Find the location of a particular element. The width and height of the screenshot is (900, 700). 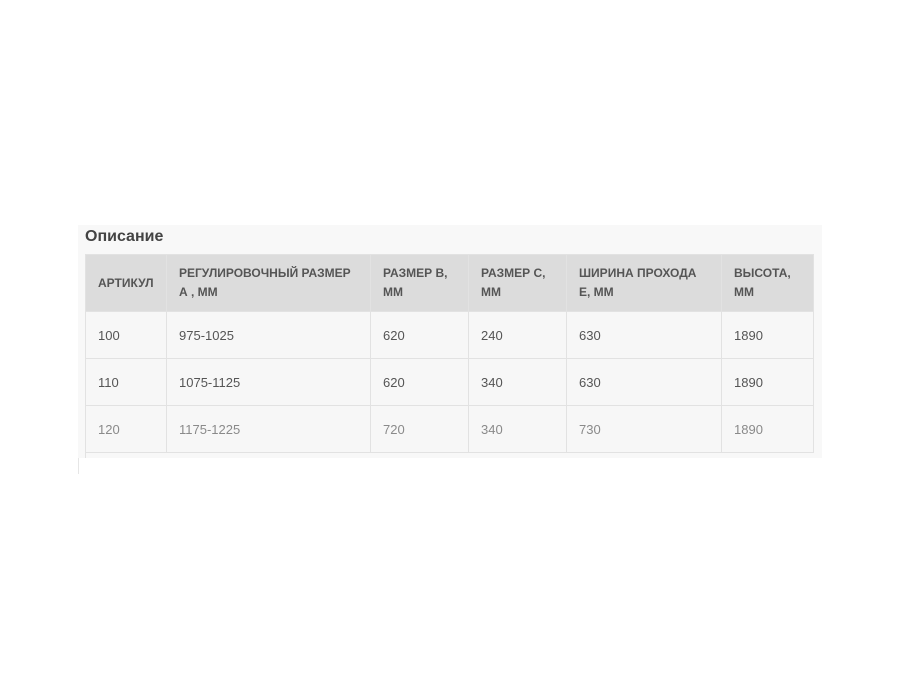

cell-size-b: 720 is located at coordinates (419, 429).